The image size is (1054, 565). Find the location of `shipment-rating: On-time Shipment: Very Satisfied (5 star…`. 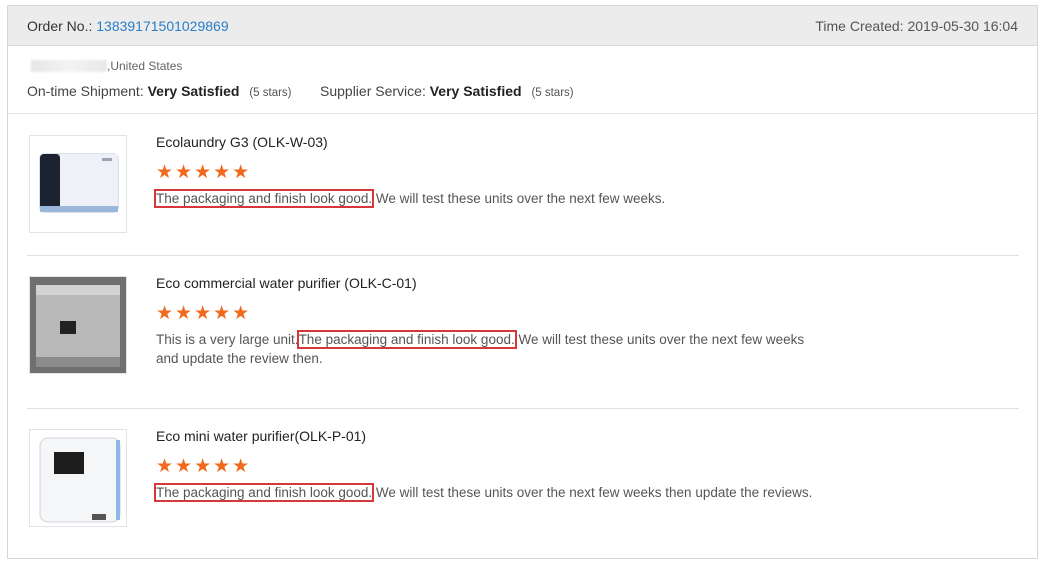

shipment-rating: On-time Shipment: Very Satisfied (5 star… is located at coordinates (159, 91).